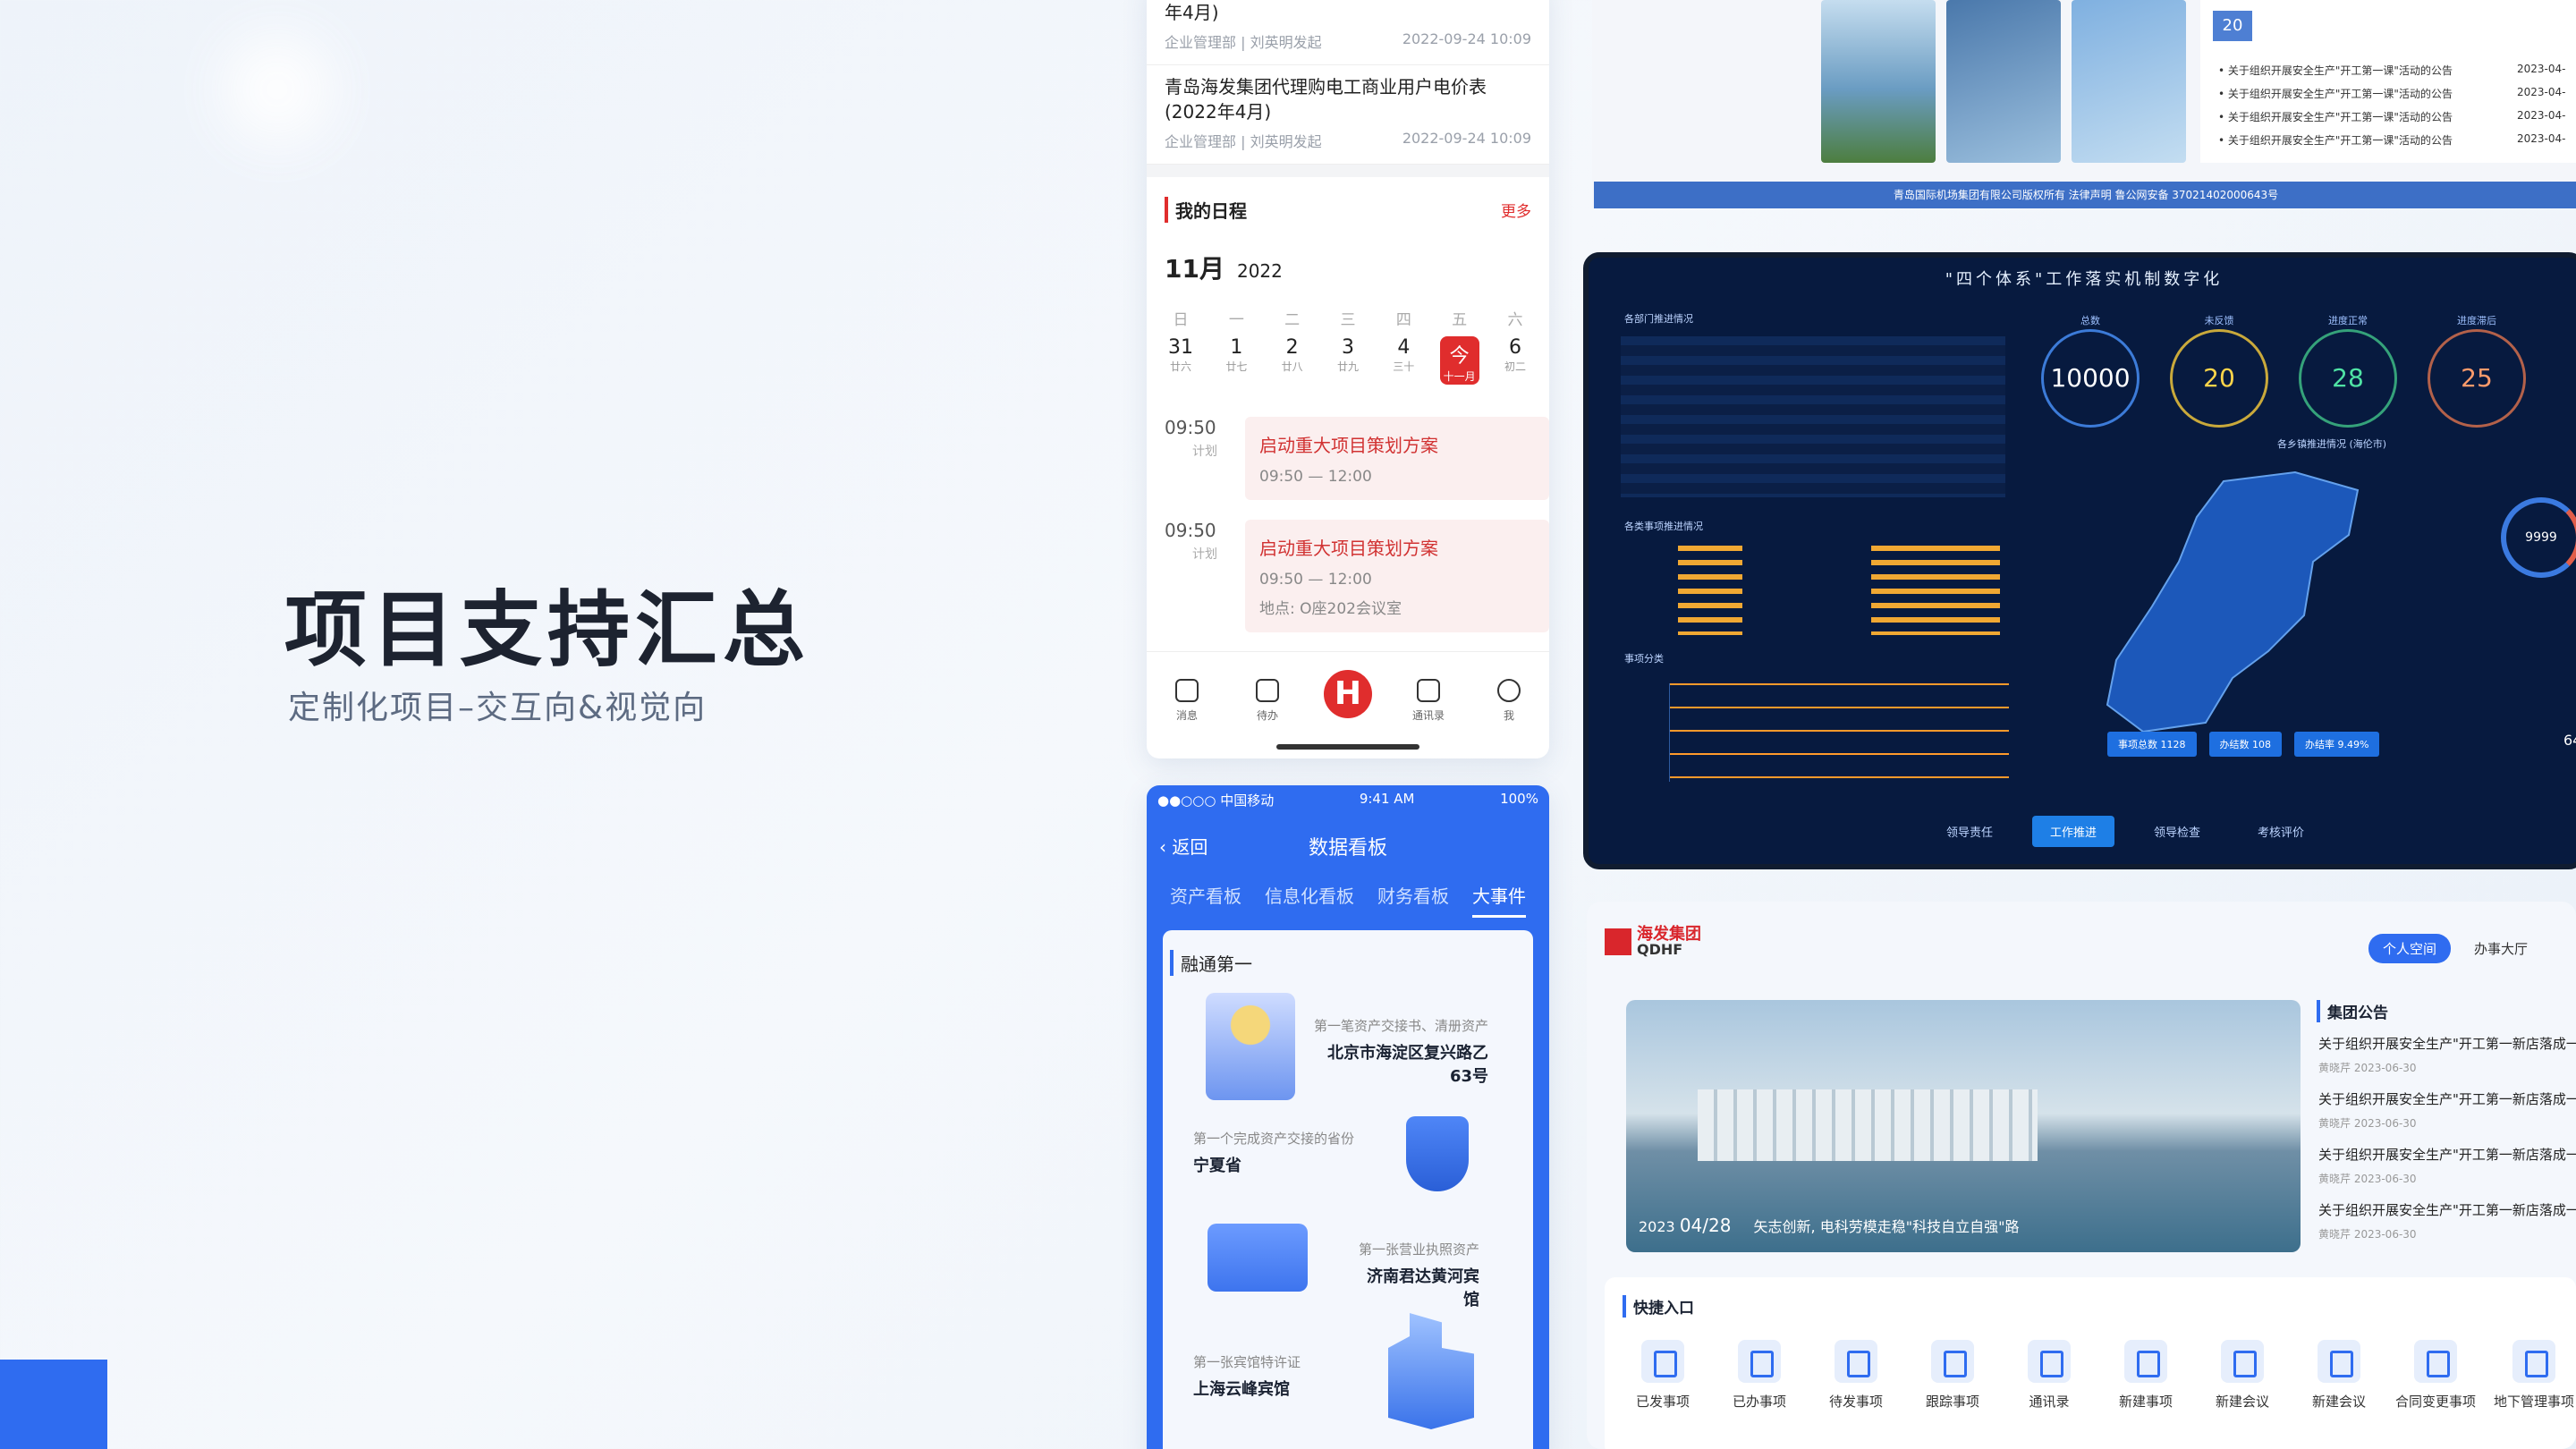  I want to click on nav-work-progress: 工作推进, so click(2073, 831).